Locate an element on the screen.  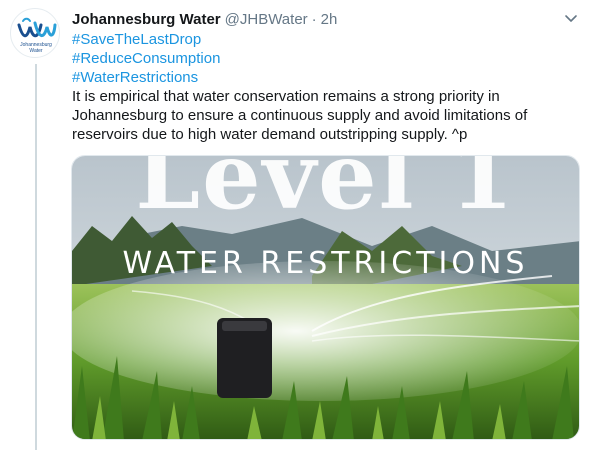
tweet-header: Johannesburg Water @JHBWater · 2h is located at coordinates (204, 19).